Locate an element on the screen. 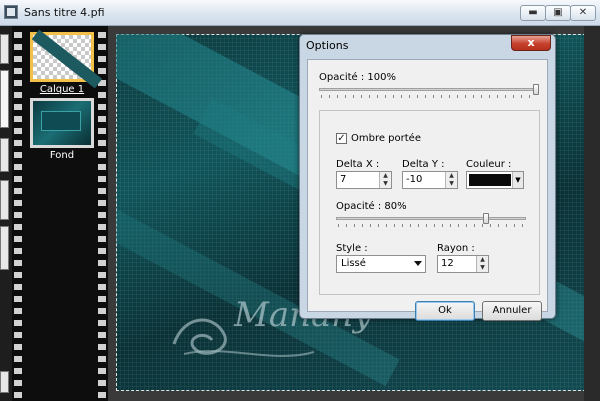 The width and height of the screenshot is (600, 401). layer-preview-art is located at coordinates (62, 123).